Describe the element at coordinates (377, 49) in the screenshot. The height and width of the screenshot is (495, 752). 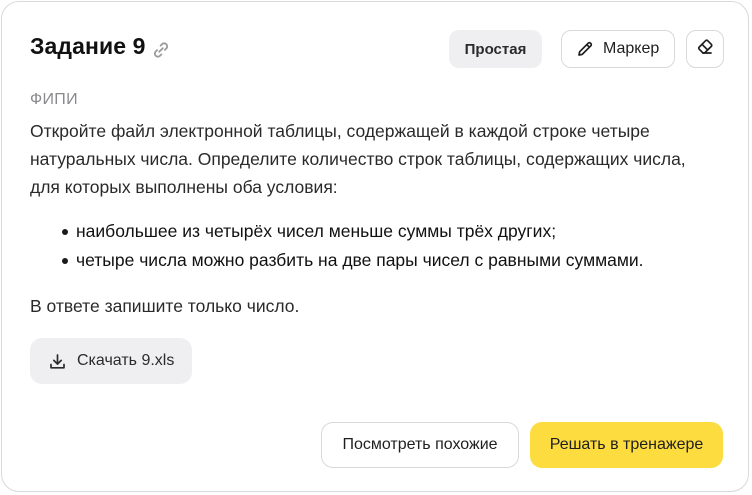
I see `task-header: Задание 9 Простая Маркер` at that location.